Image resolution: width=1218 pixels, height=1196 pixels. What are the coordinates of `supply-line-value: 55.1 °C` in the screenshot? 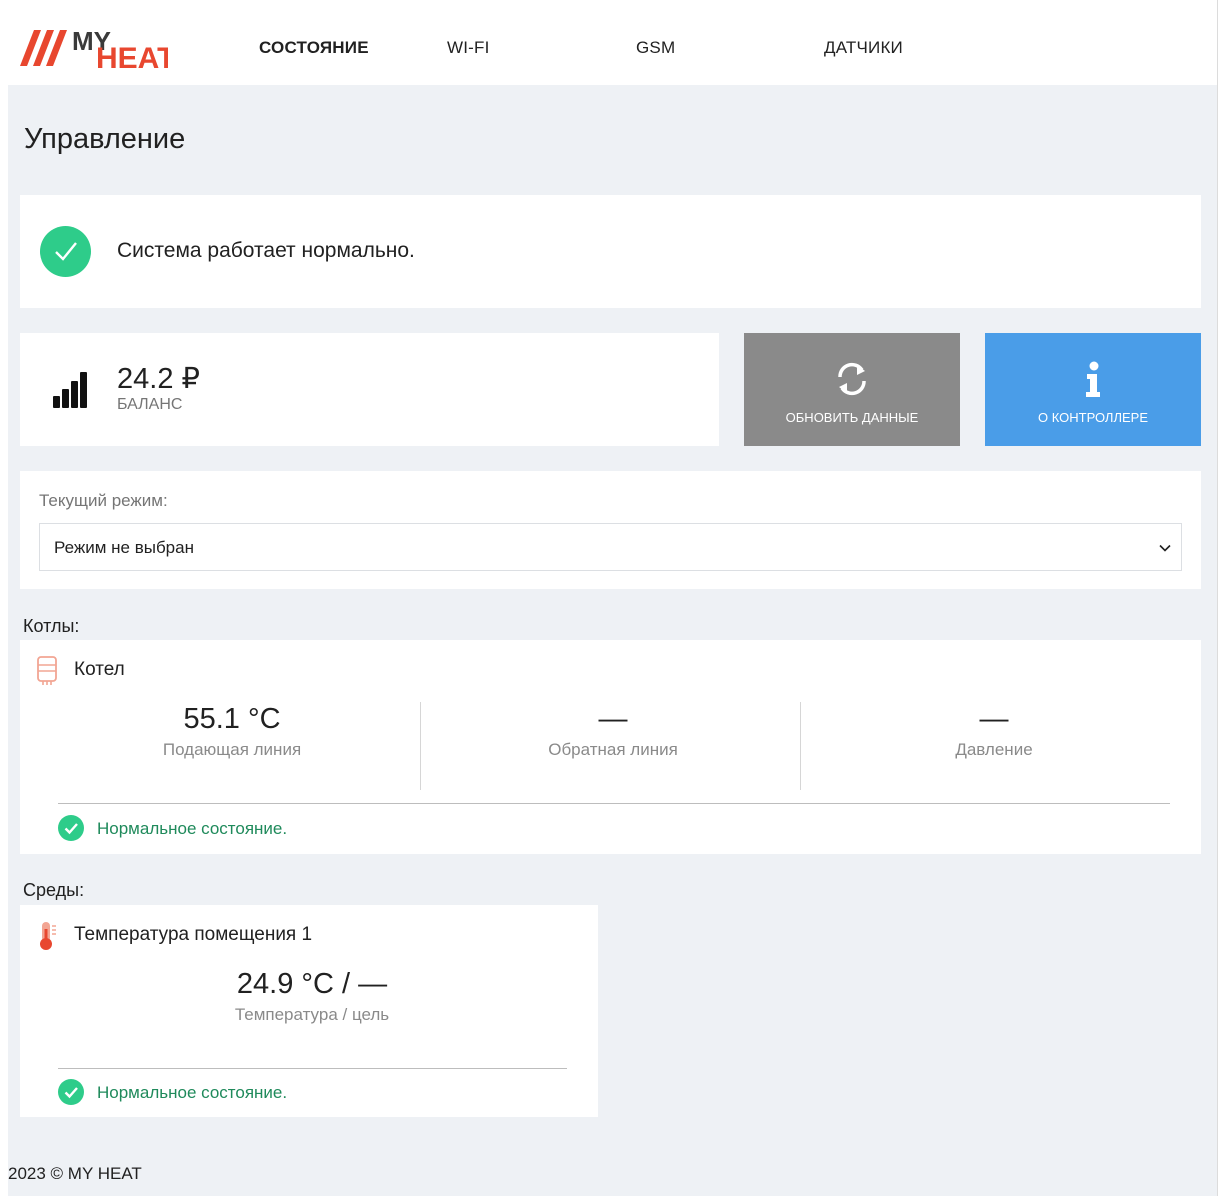 It's located at (232, 719).